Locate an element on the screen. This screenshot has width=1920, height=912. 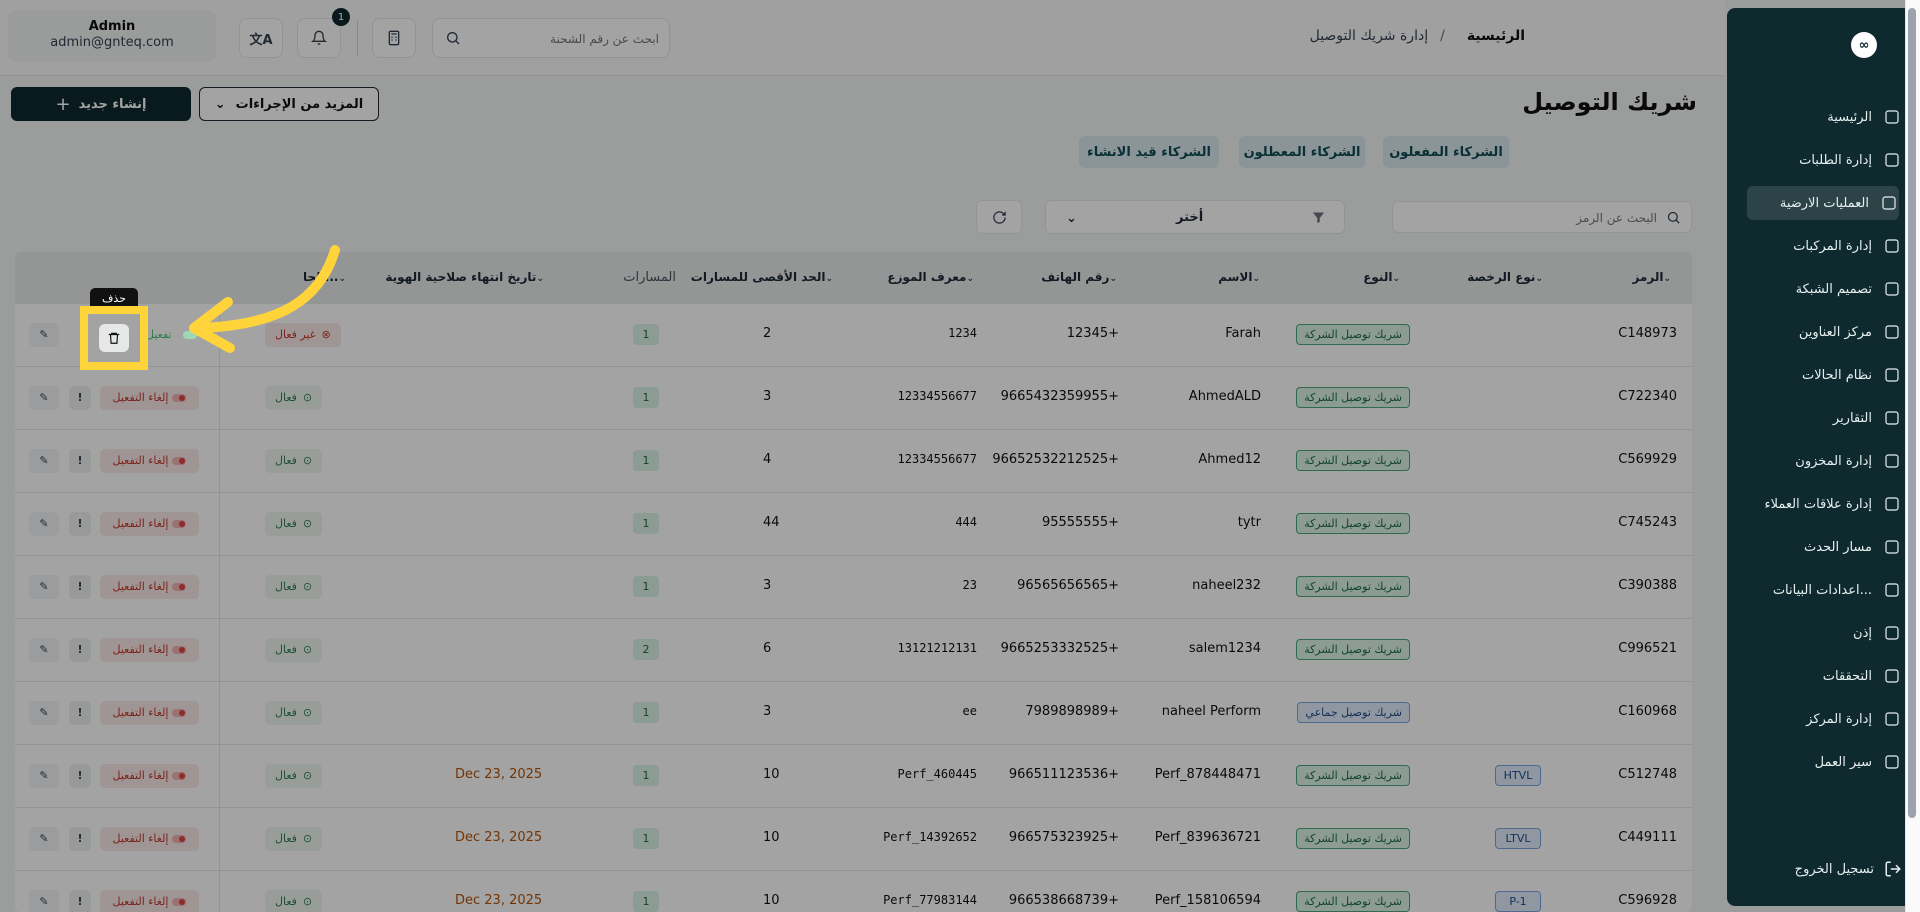
sidebar-item: الرئيسية is located at coordinates (1824, 117).